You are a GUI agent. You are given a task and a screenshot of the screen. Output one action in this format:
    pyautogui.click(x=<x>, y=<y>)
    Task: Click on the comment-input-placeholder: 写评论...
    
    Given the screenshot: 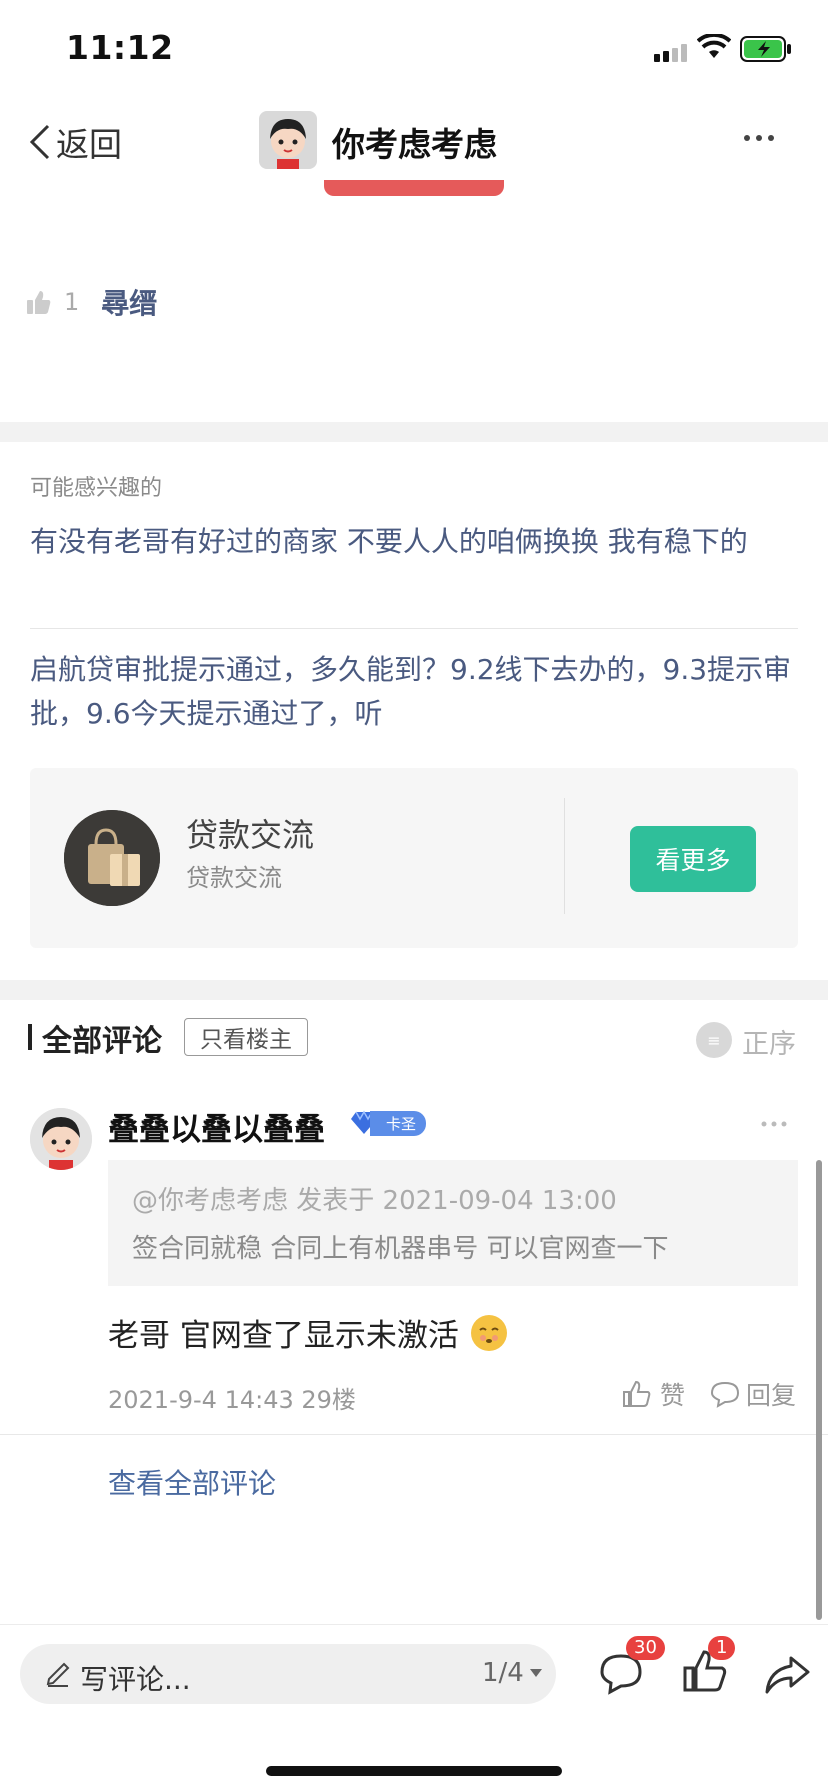 What is the action you would take?
    pyautogui.click(x=135, y=1679)
    